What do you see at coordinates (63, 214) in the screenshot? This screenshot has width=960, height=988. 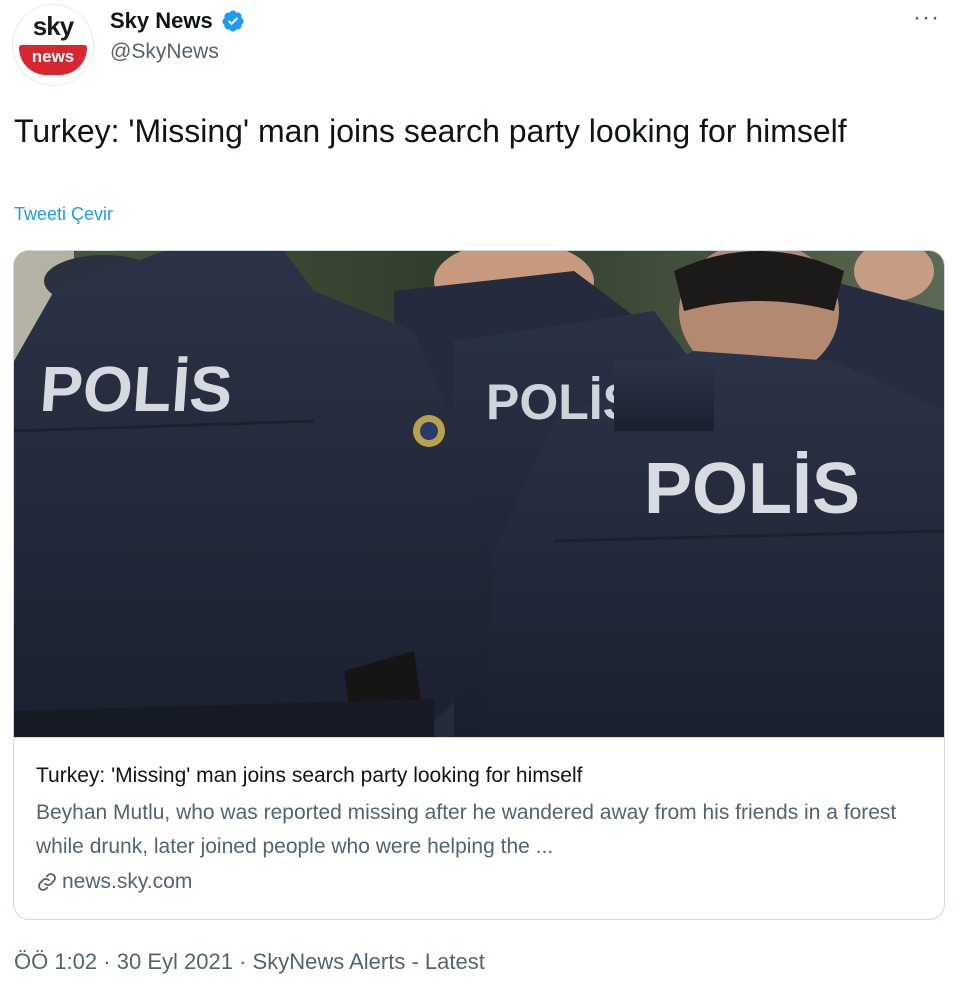 I see `translate-link: Tweeti Çevir` at bounding box center [63, 214].